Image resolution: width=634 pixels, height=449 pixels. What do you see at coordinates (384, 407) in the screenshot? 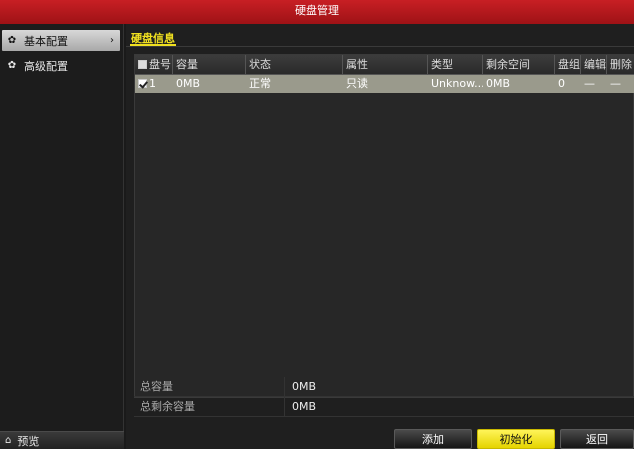
I see `total-free-row: 总剩余容量 0MB` at bounding box center [384, 407].